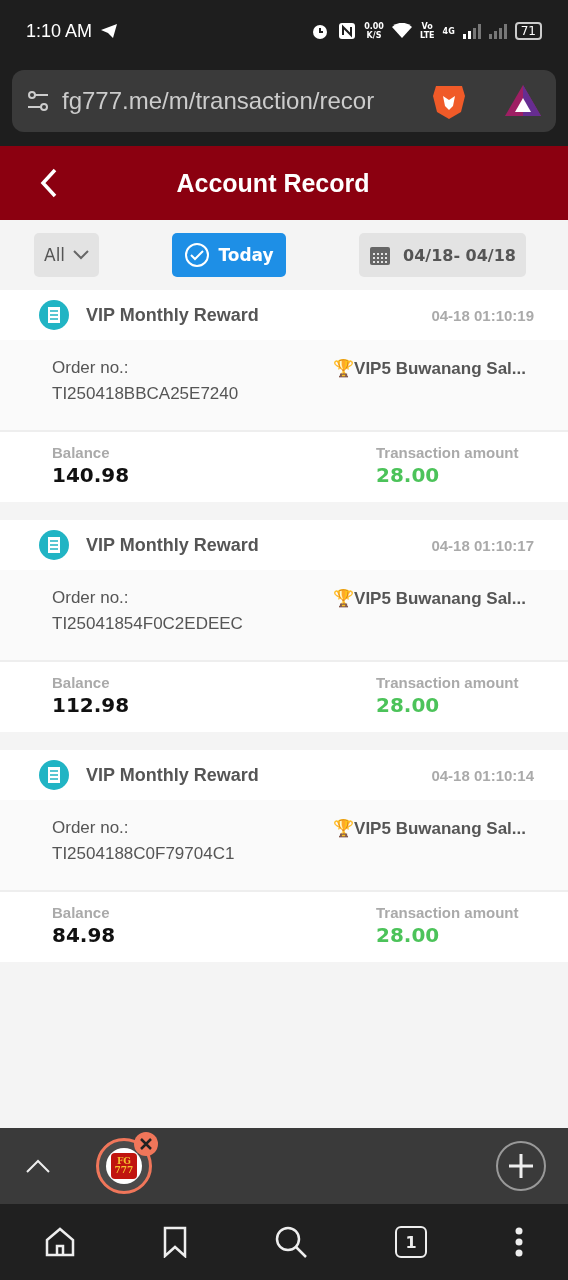 The height and width of the screenshot is (1280, 568). I want to click on record-time: 04-18 01:10:17, so click(482, 545).